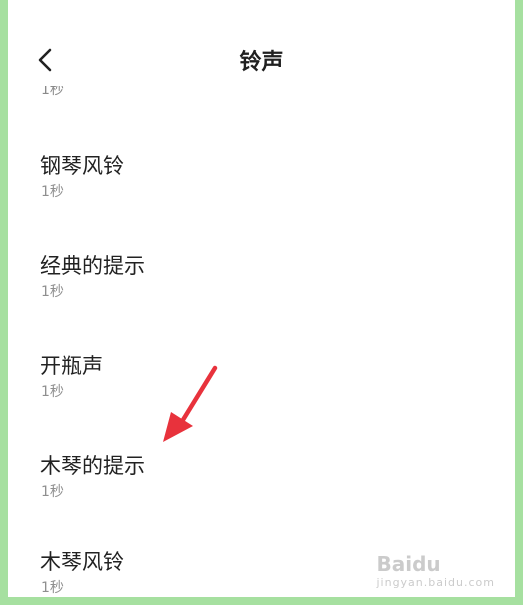  What do you see at coordinates (82, 166) in the screenshot?
I see `ringtone-title: 钢琴风铃` at bounding box center [82, 166].